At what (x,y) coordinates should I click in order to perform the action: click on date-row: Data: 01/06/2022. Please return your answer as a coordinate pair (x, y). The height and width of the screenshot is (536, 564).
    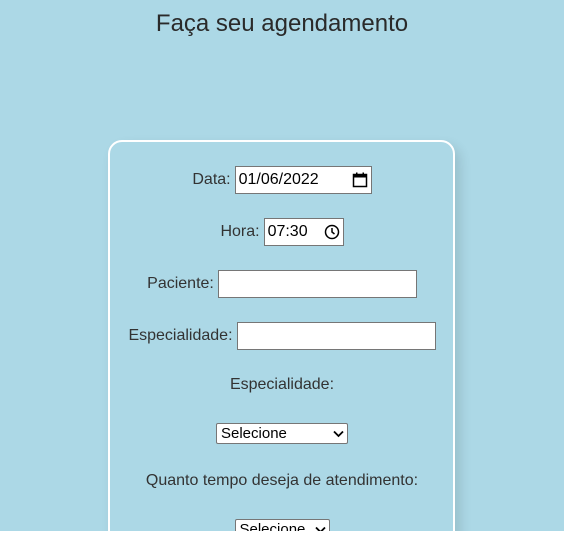
    Looking at the image, I should click on (282, 180).